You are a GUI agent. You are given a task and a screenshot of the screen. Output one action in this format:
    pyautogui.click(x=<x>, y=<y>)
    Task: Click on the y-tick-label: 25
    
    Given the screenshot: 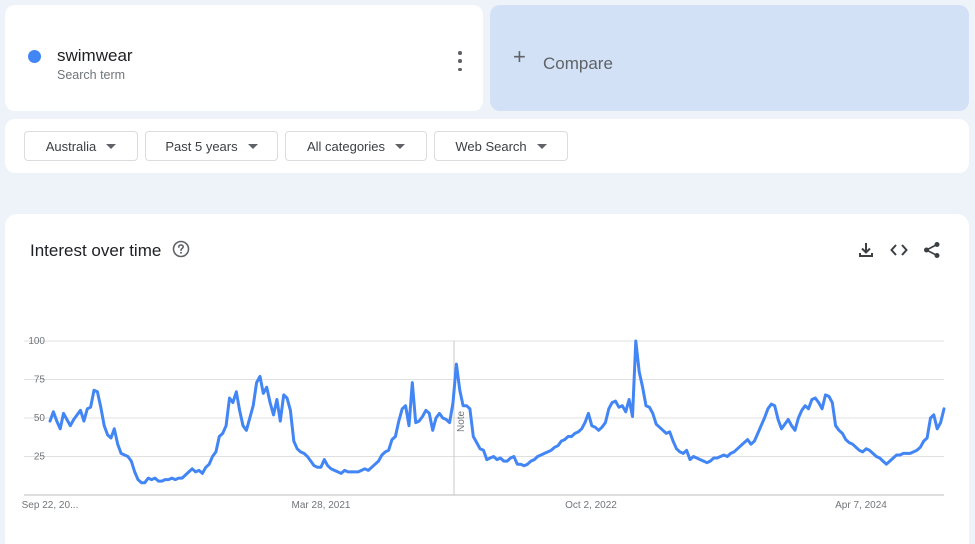 What is the action you would take?
    pyautogui.click(x=40, y=457)
    